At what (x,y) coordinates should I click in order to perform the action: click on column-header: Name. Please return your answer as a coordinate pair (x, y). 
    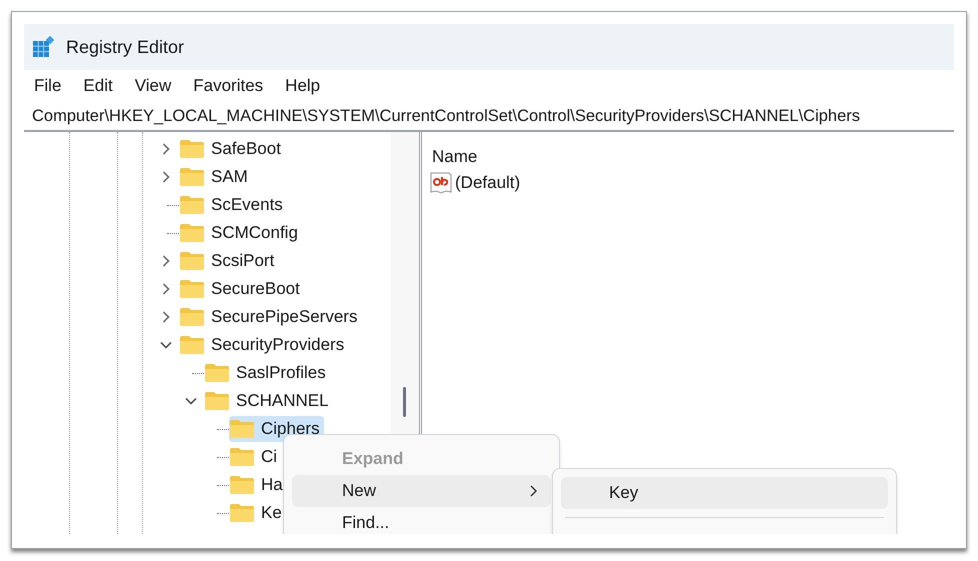
    Looking at the image, I should click on (693, 156).